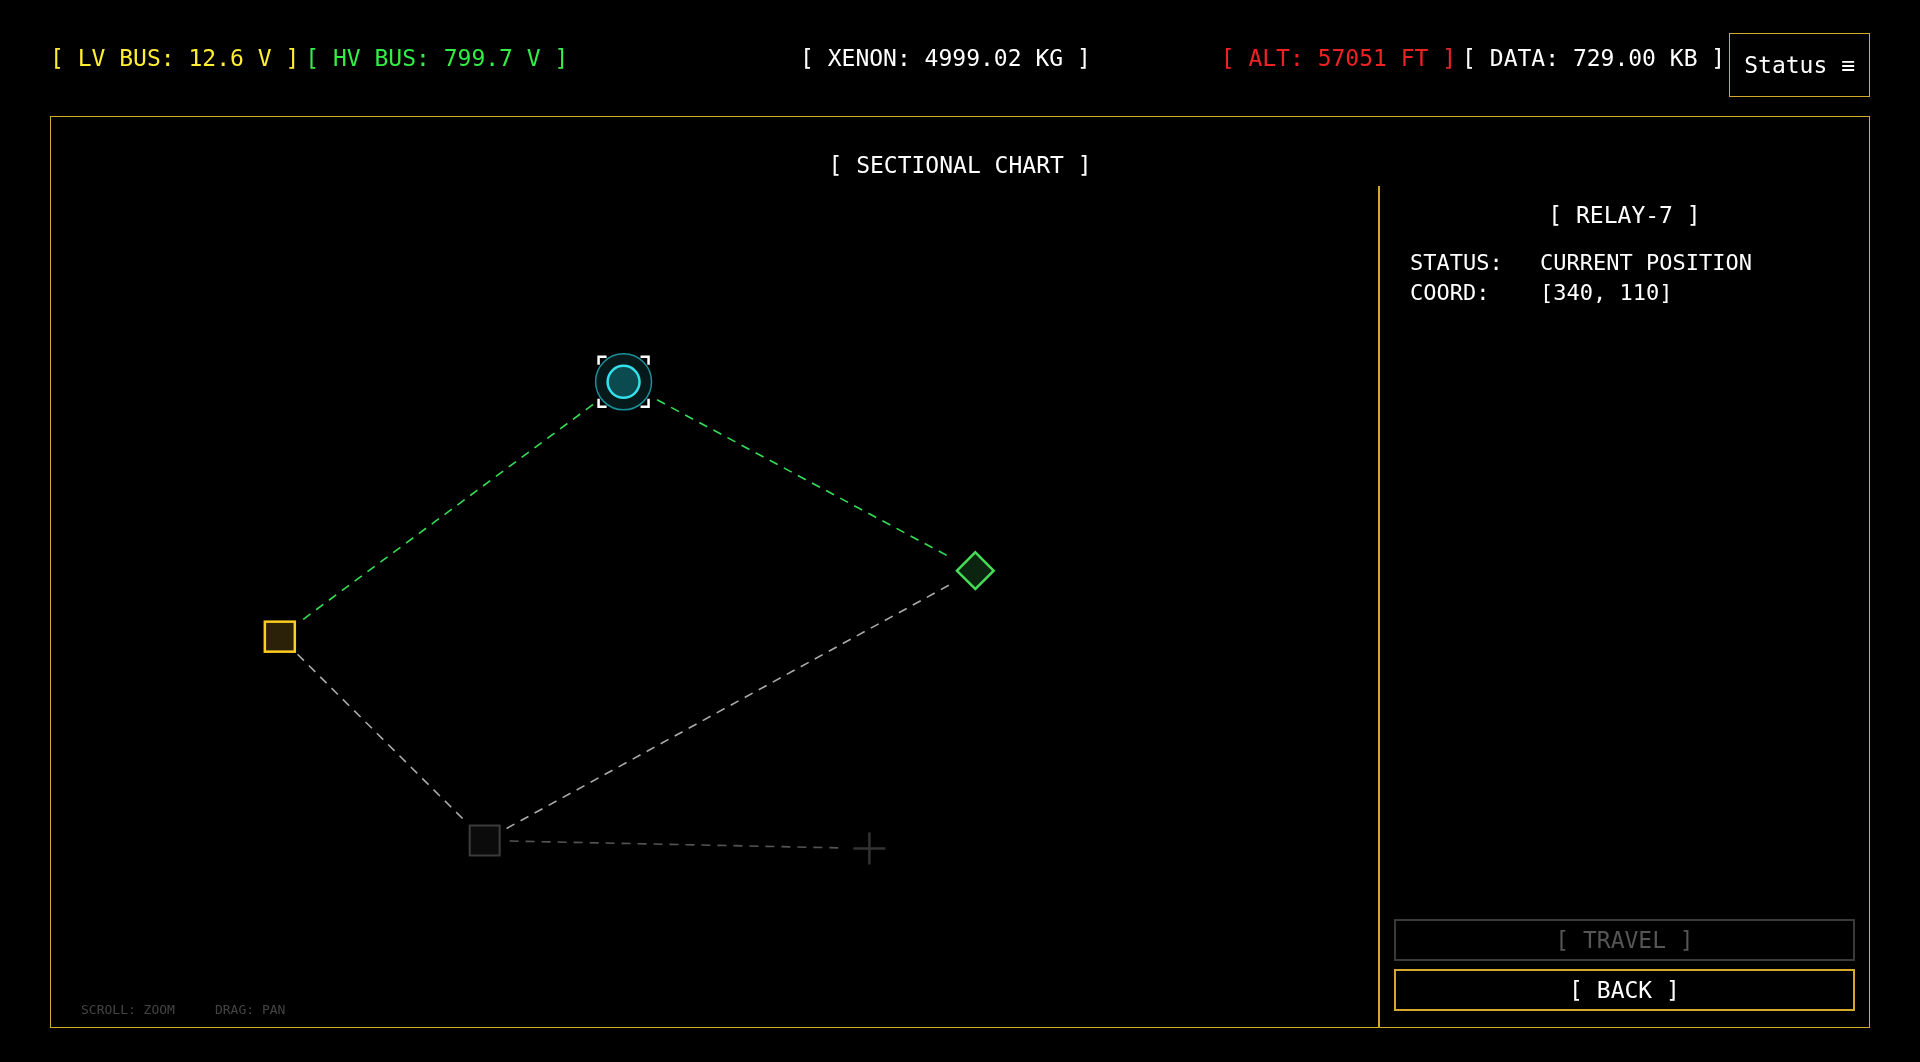  What do you see at coordinates (960, 165) in the screenshot?
I see `chart-title: [ SECTIONAL CHART ]` at bounding box center [960, 165].